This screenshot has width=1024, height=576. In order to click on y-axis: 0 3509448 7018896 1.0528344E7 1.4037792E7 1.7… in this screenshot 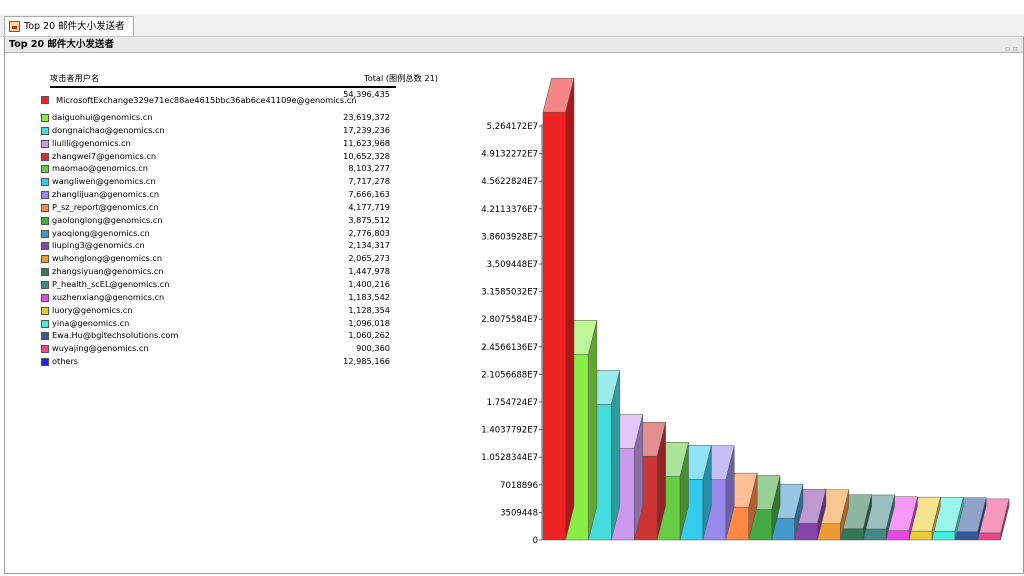, I will do `click(512, 334)`.